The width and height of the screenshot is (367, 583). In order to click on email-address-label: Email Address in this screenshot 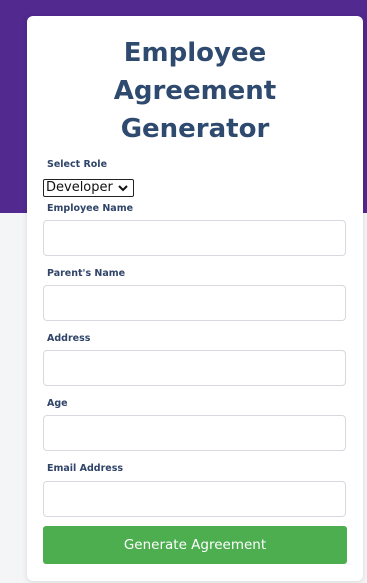, I will do `click(85, 468)`.